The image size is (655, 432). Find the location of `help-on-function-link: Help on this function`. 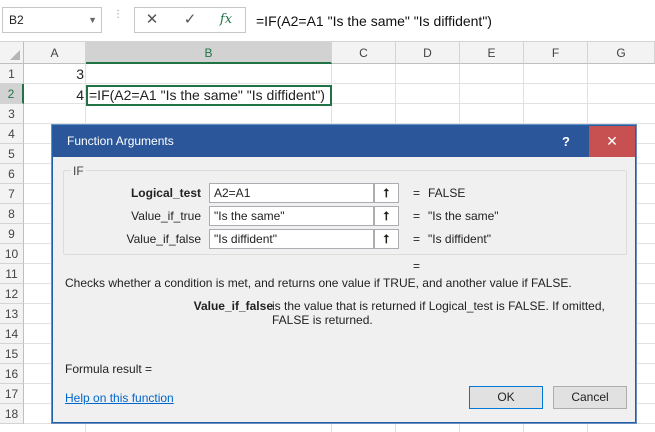

help-on-function-link: Help on this function is located at coordinates (119, 398).